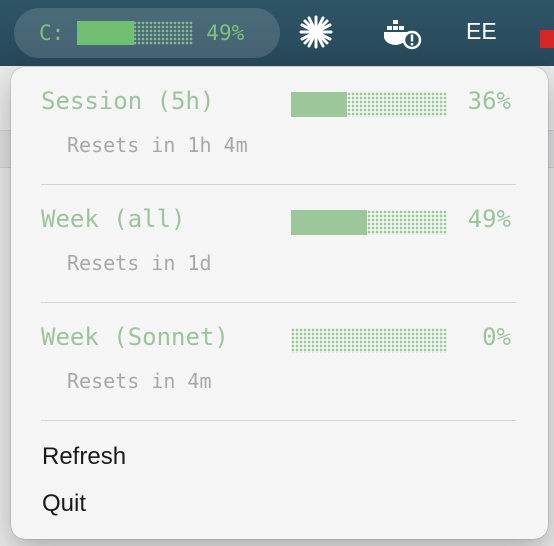 The image size is (554, 546). I want to click on sparkle-icon, so click(316, 34).